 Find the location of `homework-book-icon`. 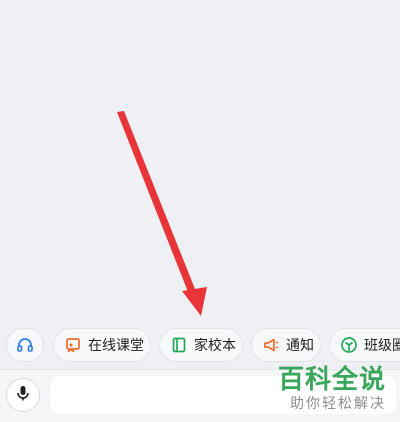

homework-book-icon is located at coordinates (179, 345).